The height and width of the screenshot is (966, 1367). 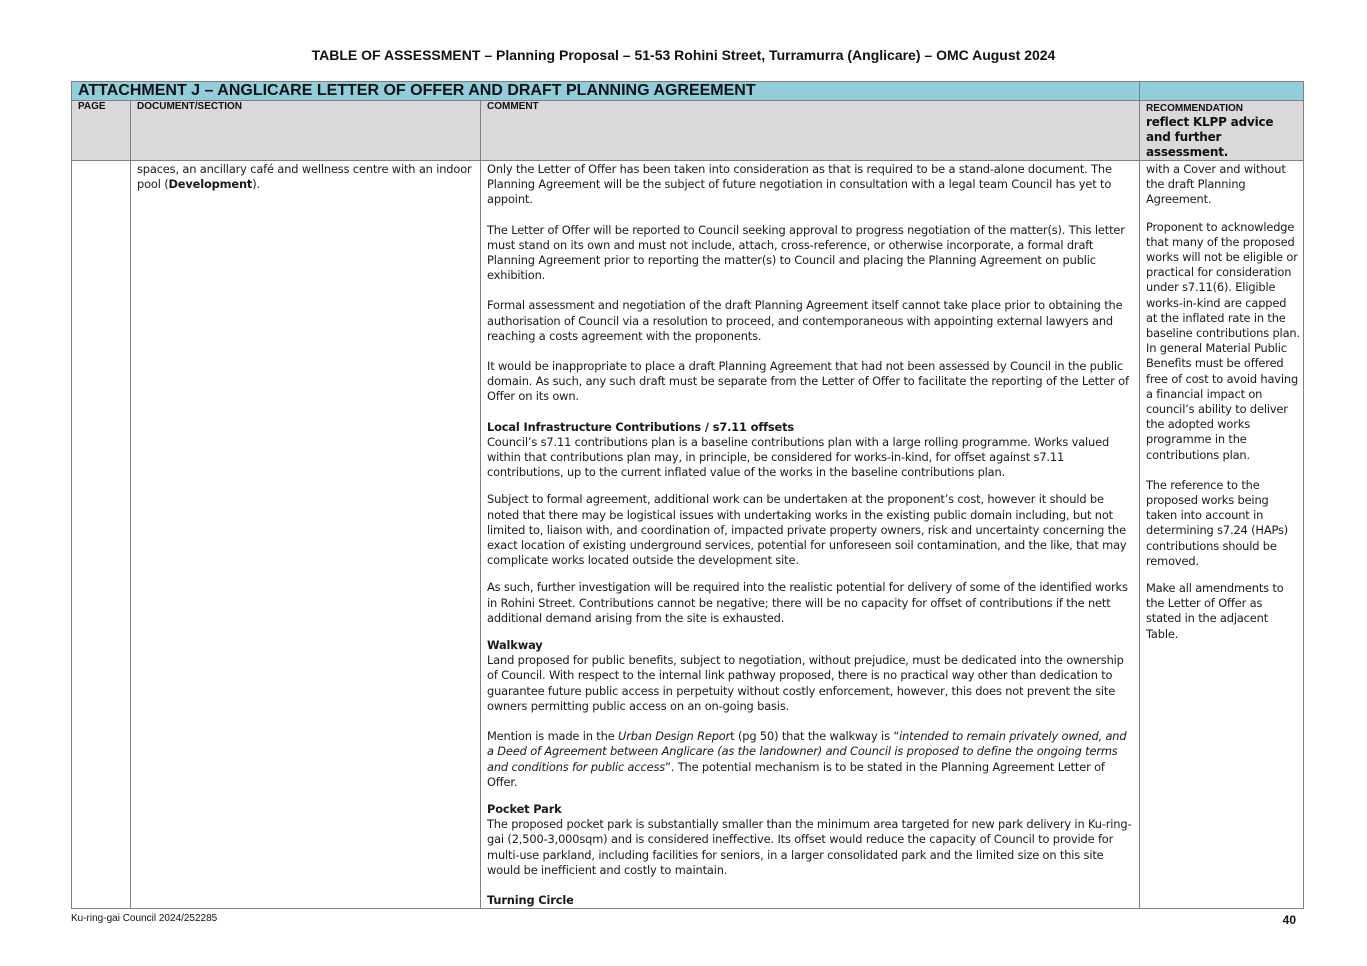 I want to click on cell-page, so click(x=101, y=534).